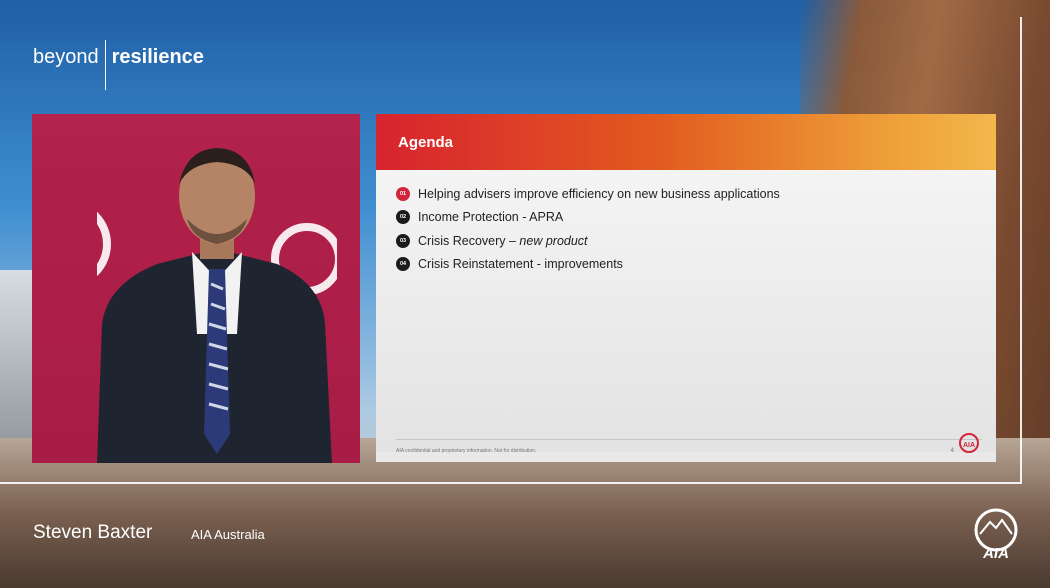 The height and width of the screenshot is (588, 1050). What do you see at coordinates (426, 142) in the screenshot?
I see `slide-title: Agenda` at bounding box center [426, 142].